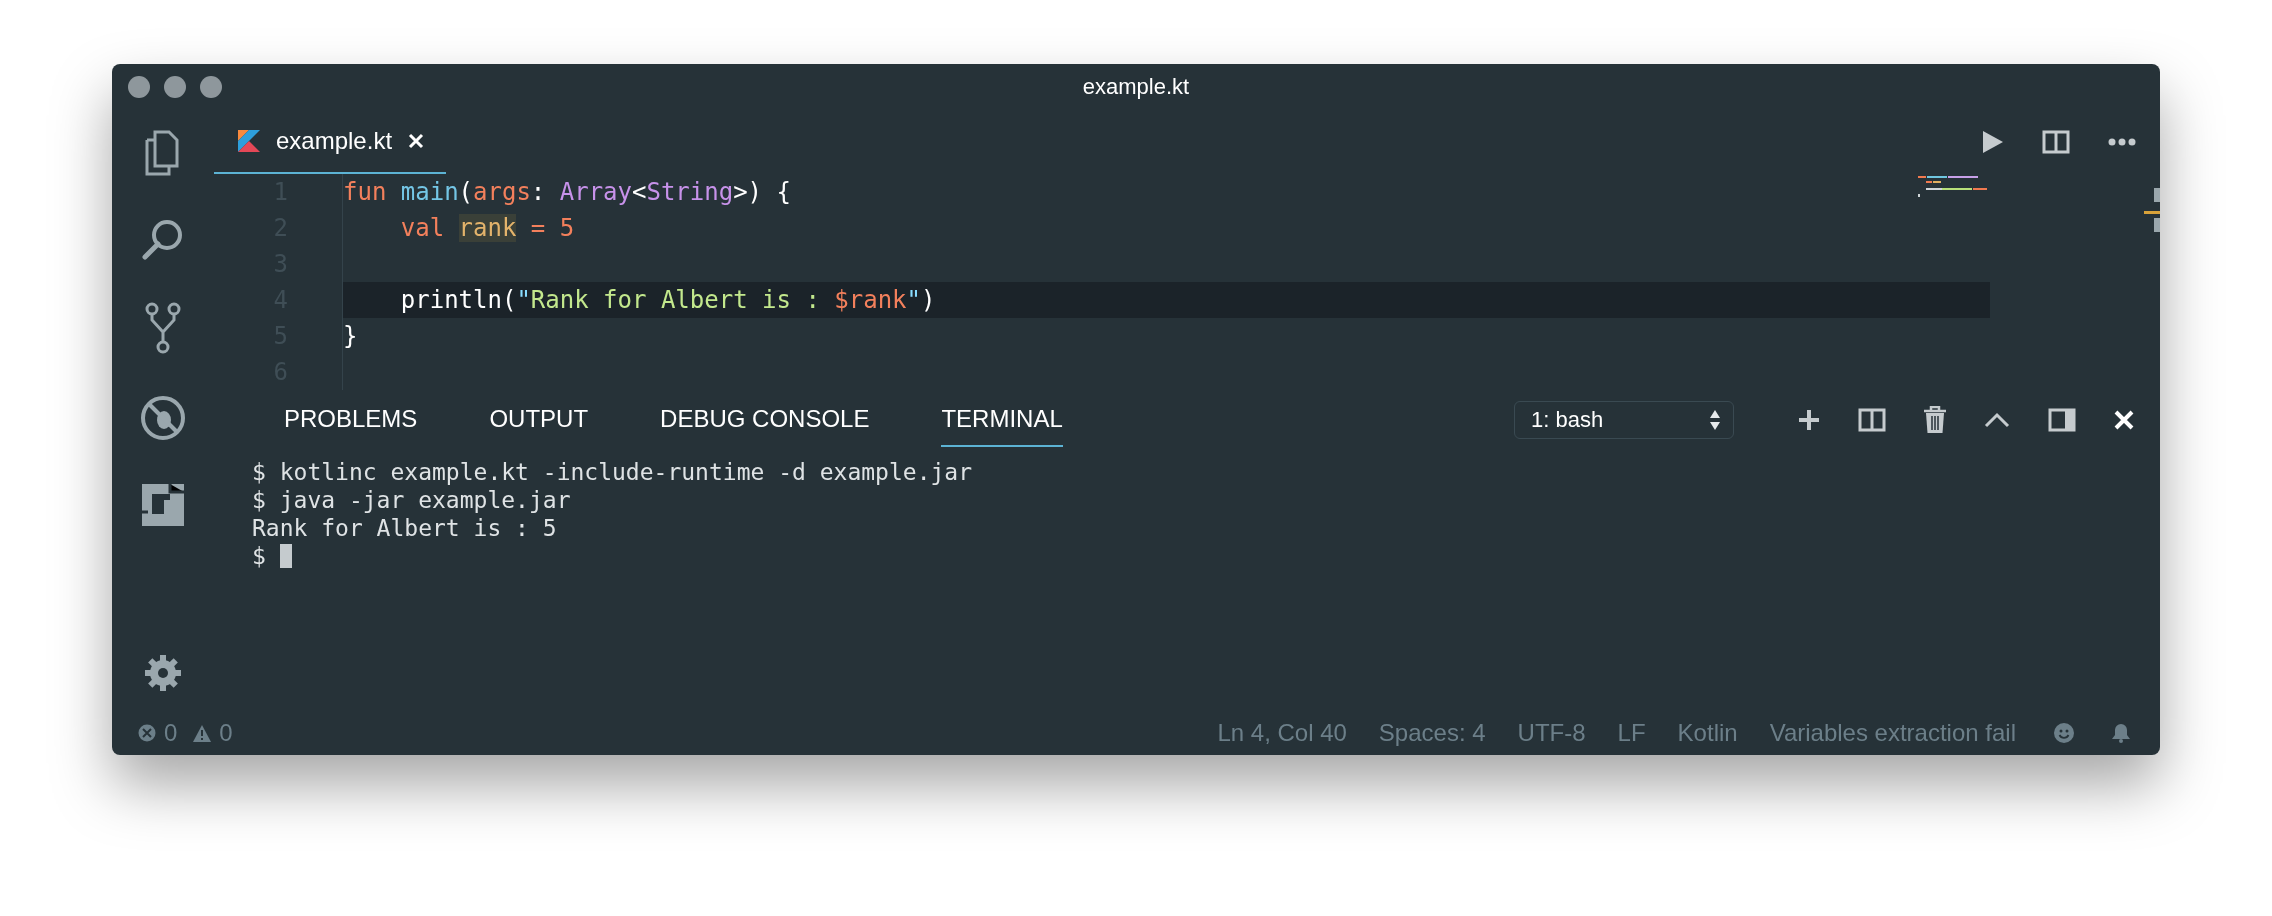 The height and width of the screenshot is (916, 2272). Describe the element at coordinates (2064, 733) in the screenshot. I see `smiley-icon` at that location.